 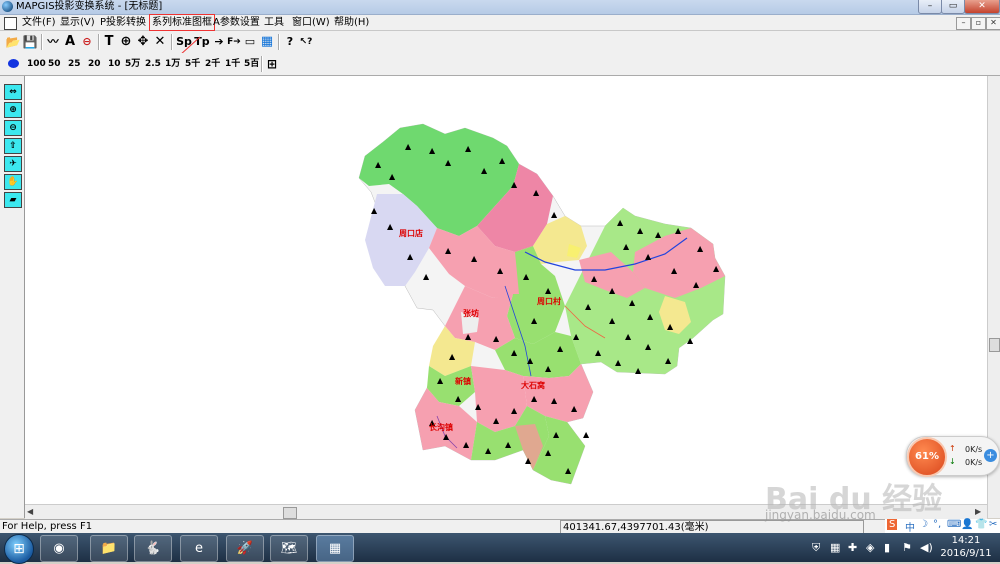 What do you see at coordinates (13, 146) in the screenshot?
I see `pan-home-icon: ⇧` at bounding box center [13, 146].